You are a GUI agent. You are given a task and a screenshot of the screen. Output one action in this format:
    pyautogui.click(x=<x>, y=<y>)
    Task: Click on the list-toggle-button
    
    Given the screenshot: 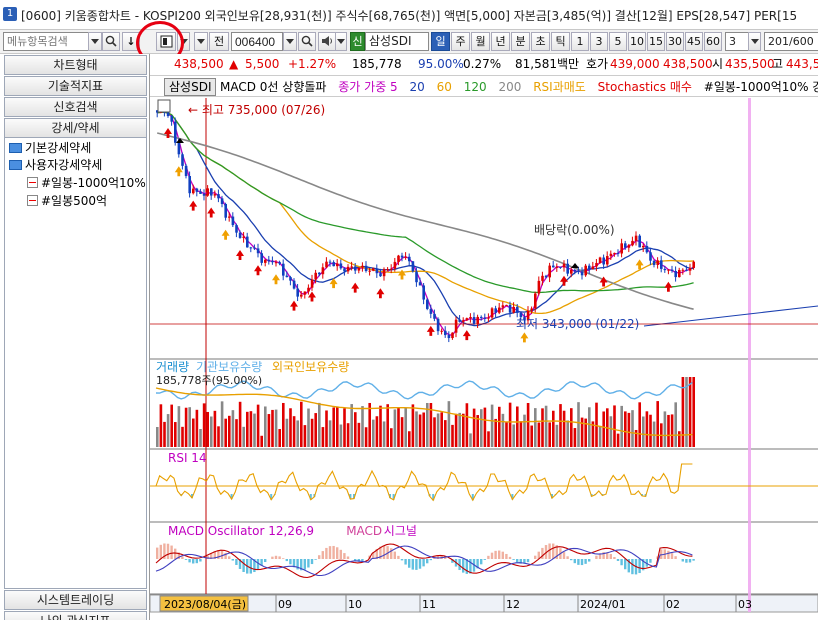 What is the action you would take?
    pyautogui.click(x=201, y=41)
    